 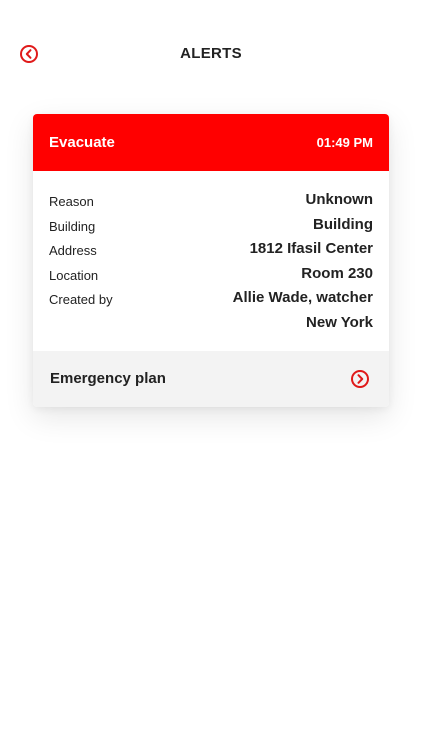 I want to click on detail-row-reason: Reason Unknown, so click(x=211, y=202).